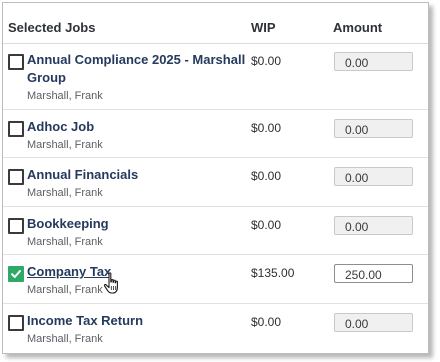 This screenshot has height=362, width=440. Describe the element at coordinates (215, 134) in the screenshot. I see `job-row-adhoc: Adhoc Job Marshall, Frank $0.00 0.00` at that location.